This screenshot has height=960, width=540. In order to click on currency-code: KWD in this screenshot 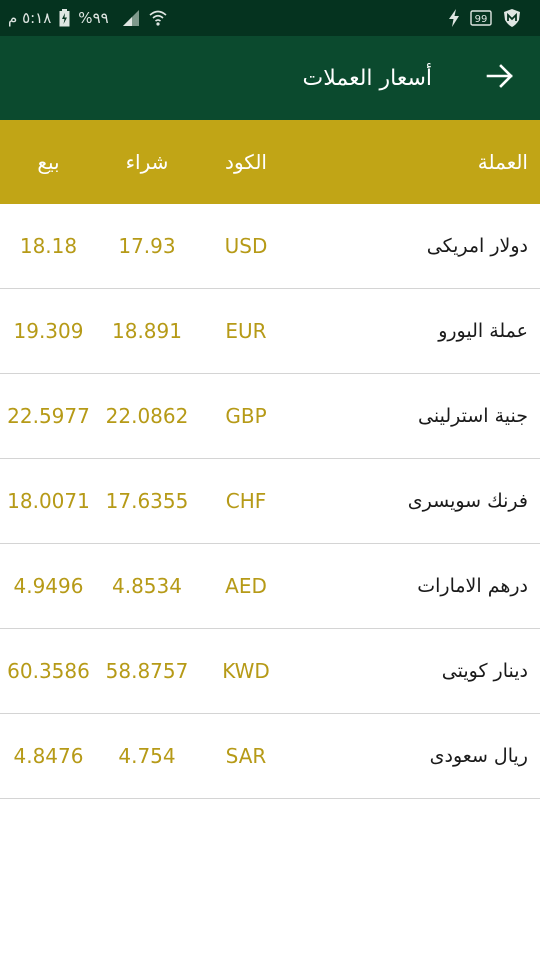, I will do `click(246, 671)`.